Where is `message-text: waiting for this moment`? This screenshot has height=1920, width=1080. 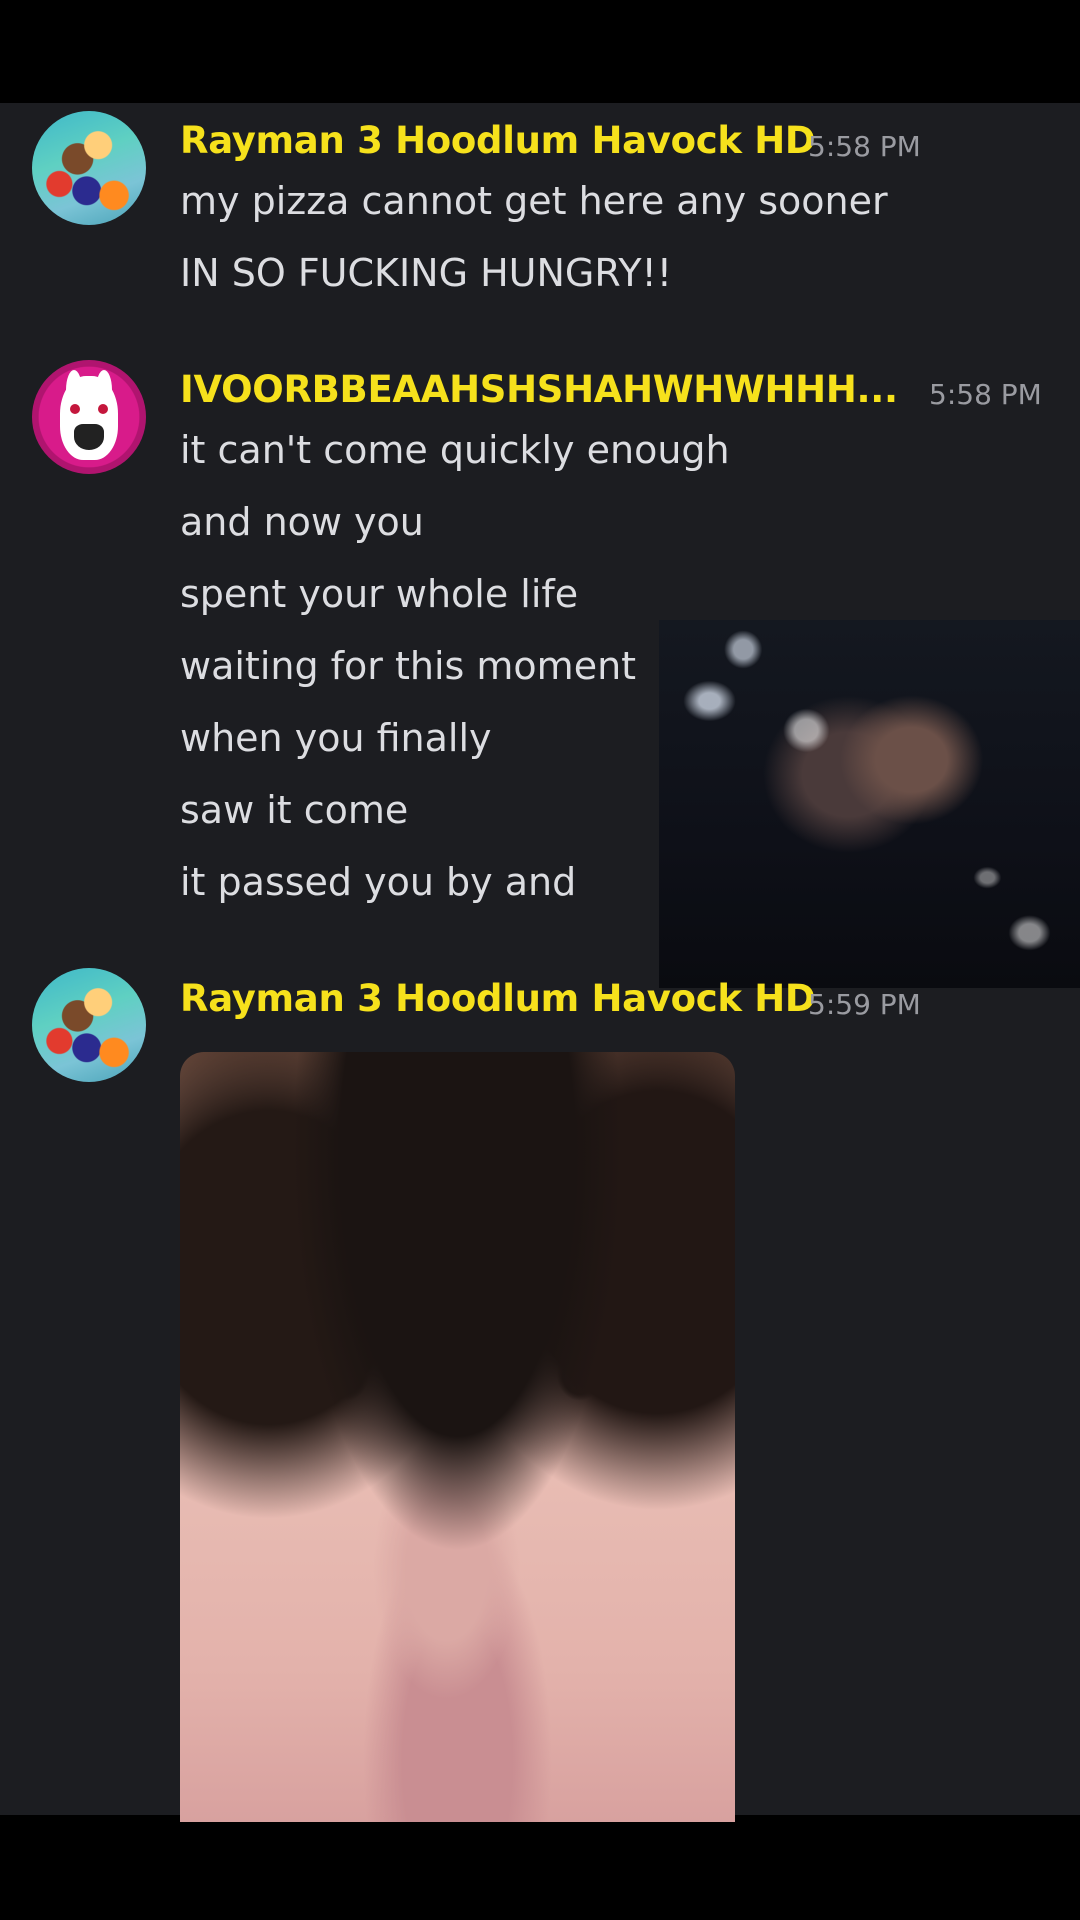
message-text: waiting for this moment is located at coordinates (408, 666).